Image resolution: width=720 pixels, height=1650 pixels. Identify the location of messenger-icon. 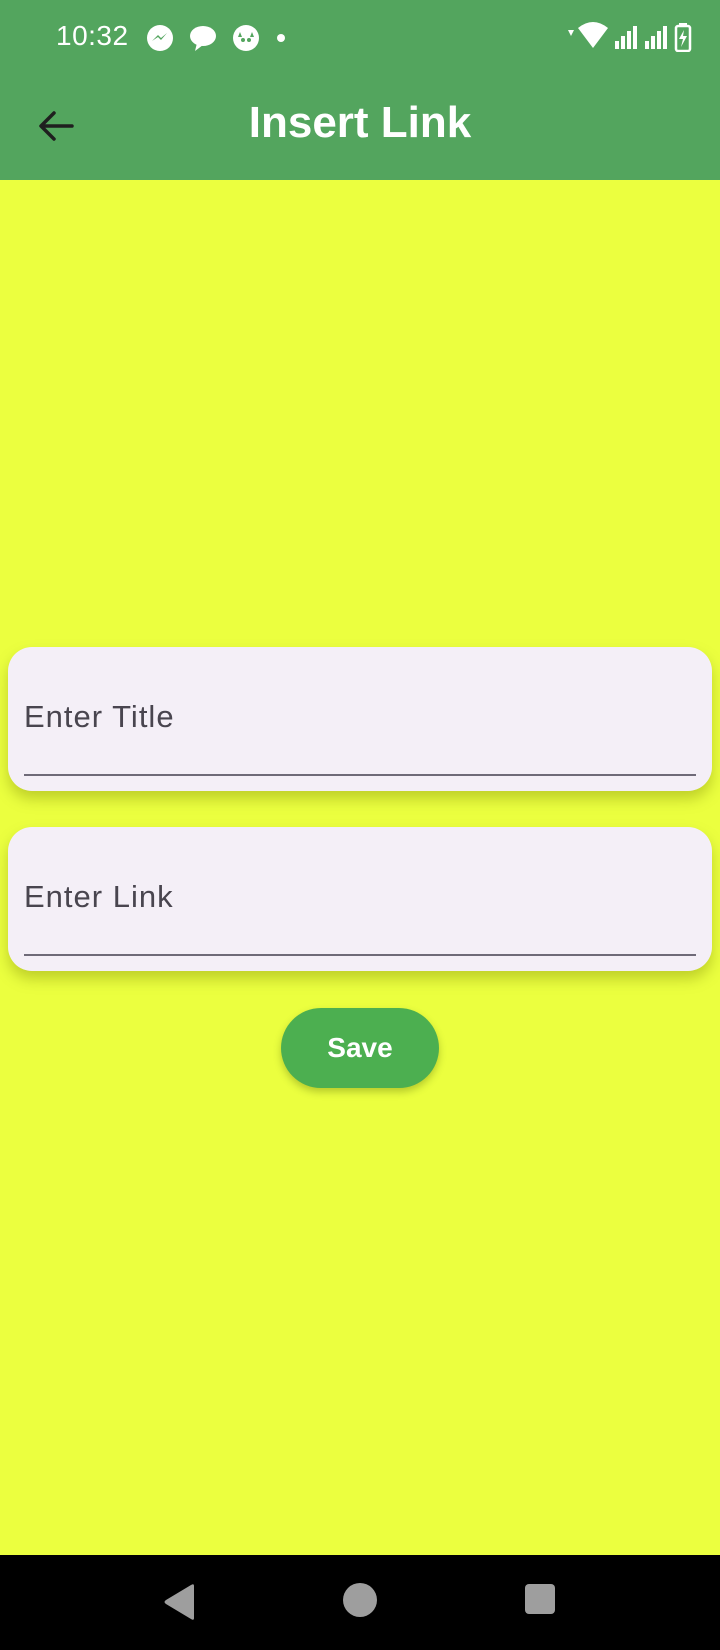
(160, 38).